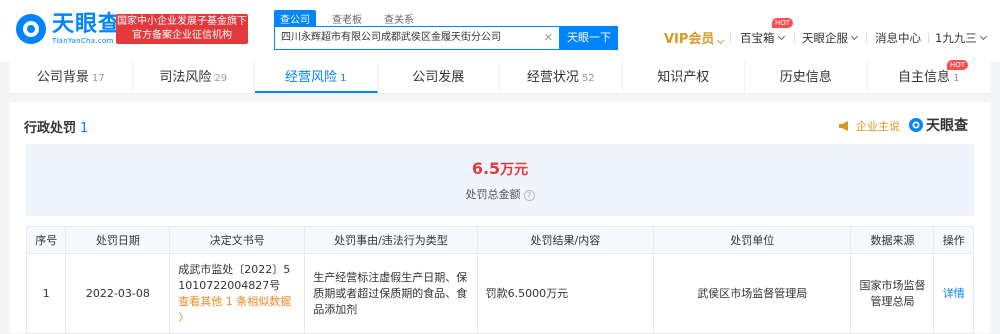 The width and height of the screenshot is (1000, 334). I want to click on tab-self-info: 自主信息 1 HOT, so click(929, 76).